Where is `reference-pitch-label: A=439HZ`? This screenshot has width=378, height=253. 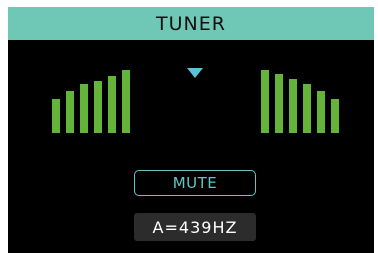 reference-pitch-label: A=439HZ is located at coordinates (195, 227).